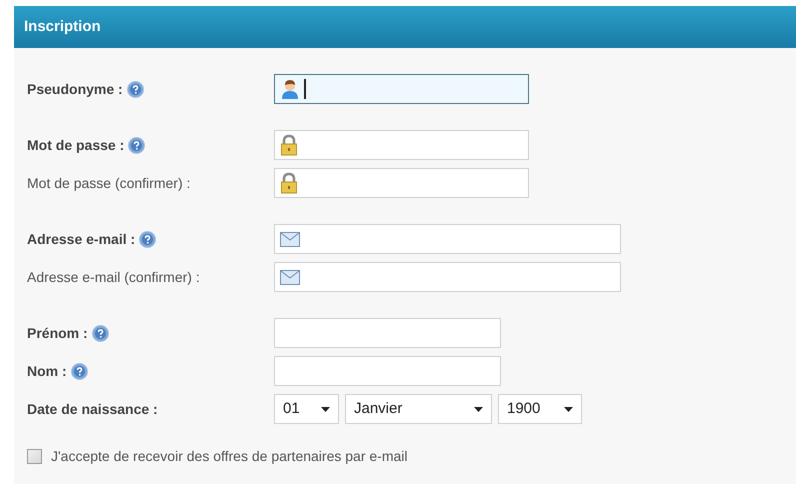 The width and height of the screenshot is (796, 484). What do you see at coordinates (290, 89) in the screenshot?
I see `user-icon` at bounding box center [290, 89].